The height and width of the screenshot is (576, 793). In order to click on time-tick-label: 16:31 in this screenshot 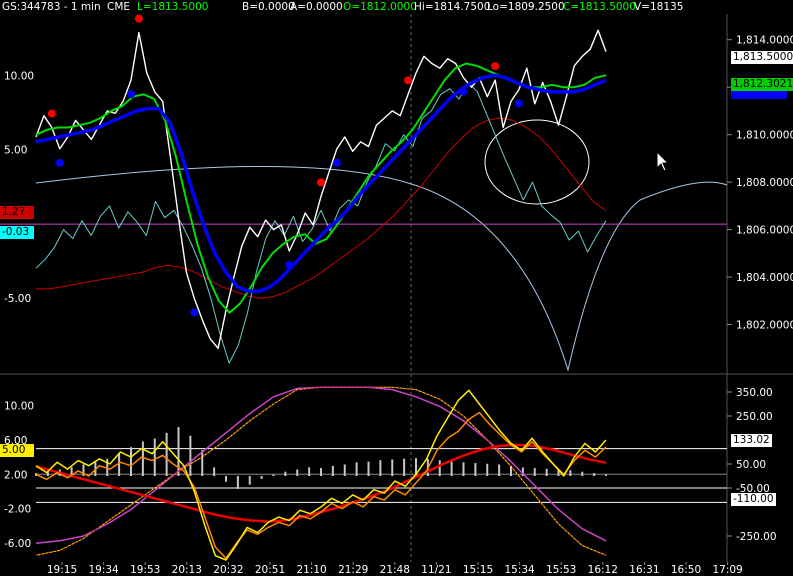, I will do `click(644, 570)`.